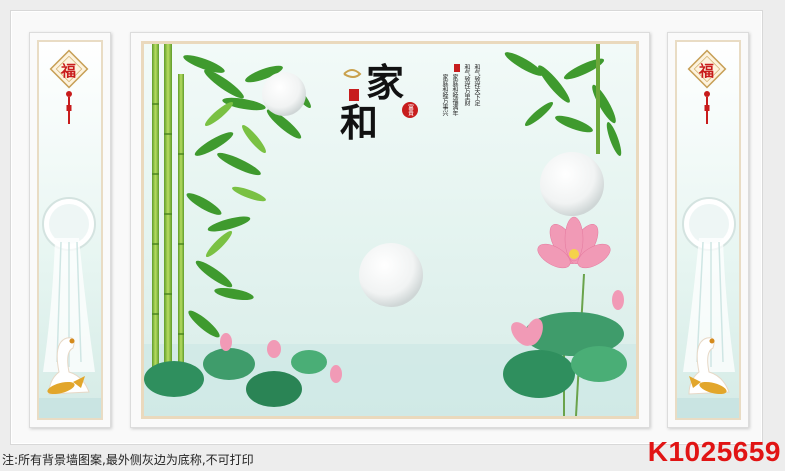  What do you see at coordinates (70, 233) in the screenshot?
I see `left-side-illustration` at bounding box center [70, 233].